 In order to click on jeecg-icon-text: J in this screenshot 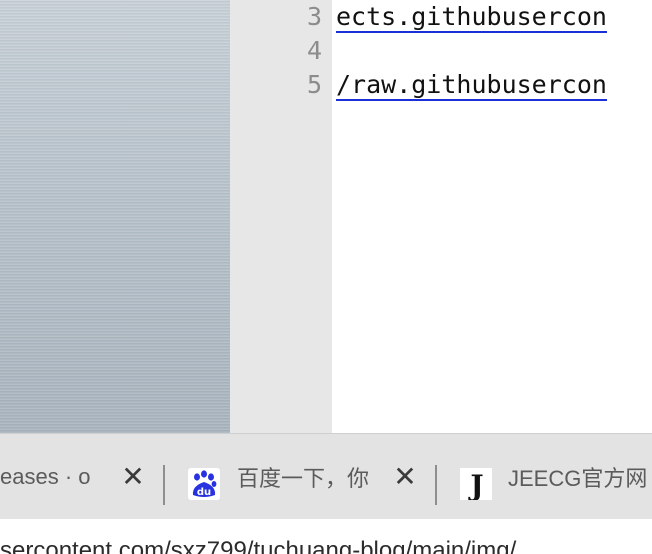, I will do `click(475, 484)`.